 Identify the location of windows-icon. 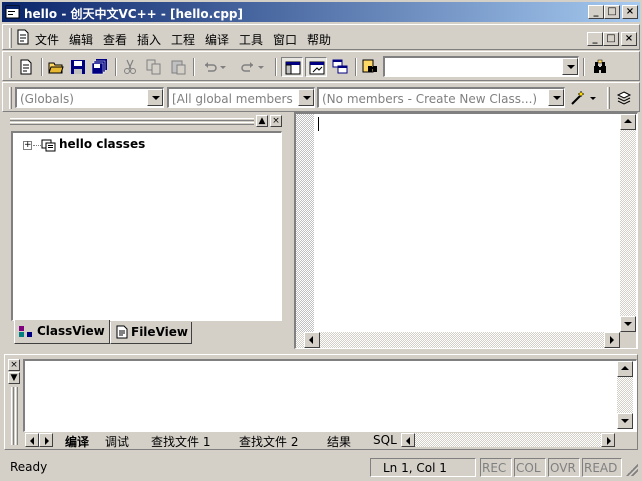
(340, 66).